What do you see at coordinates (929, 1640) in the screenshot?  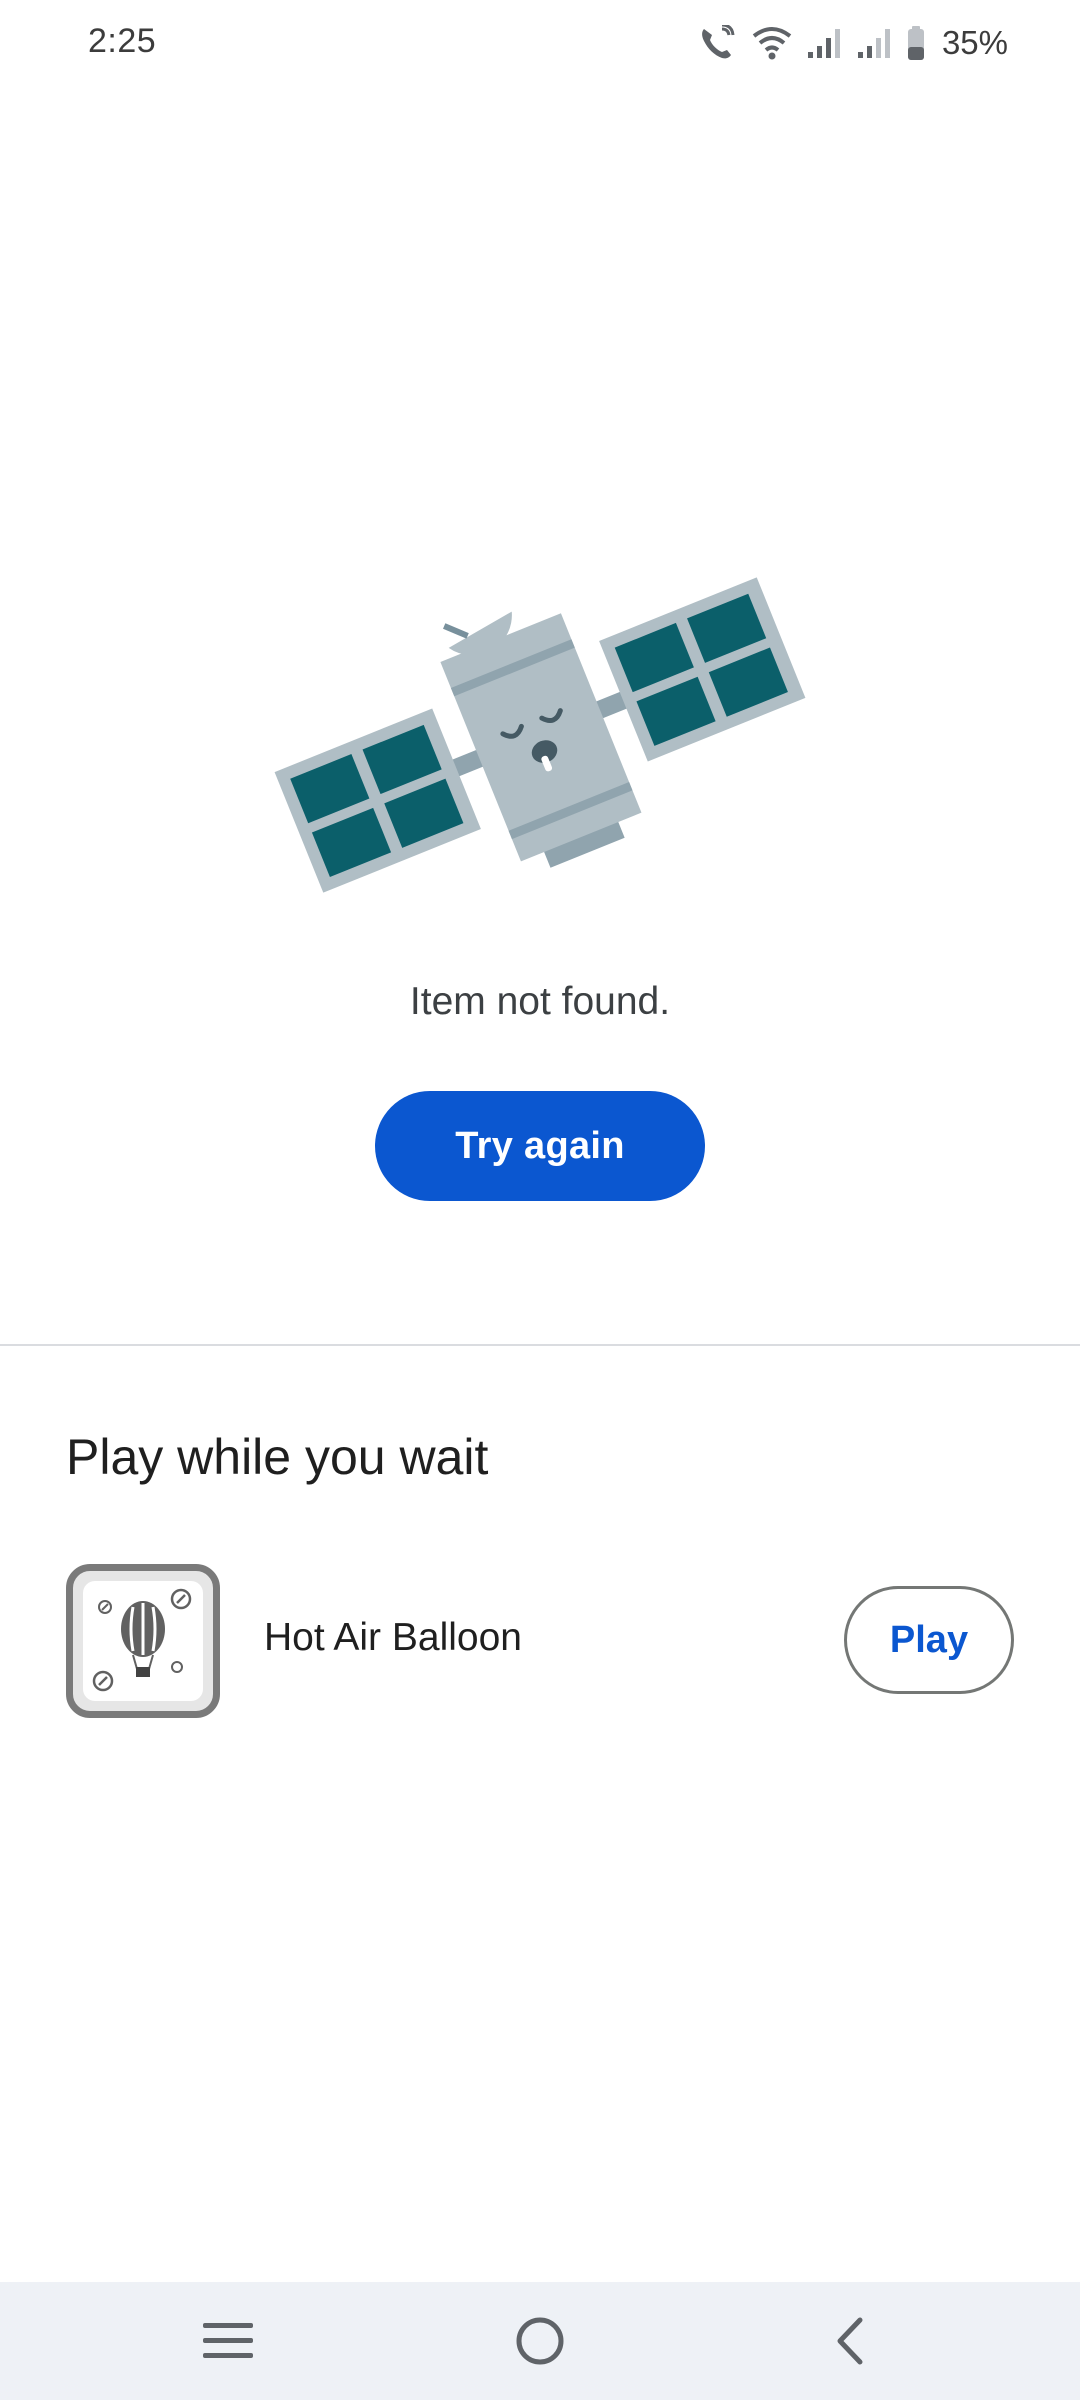 I see `play-button: Play` at bounding box center [929, 1640].